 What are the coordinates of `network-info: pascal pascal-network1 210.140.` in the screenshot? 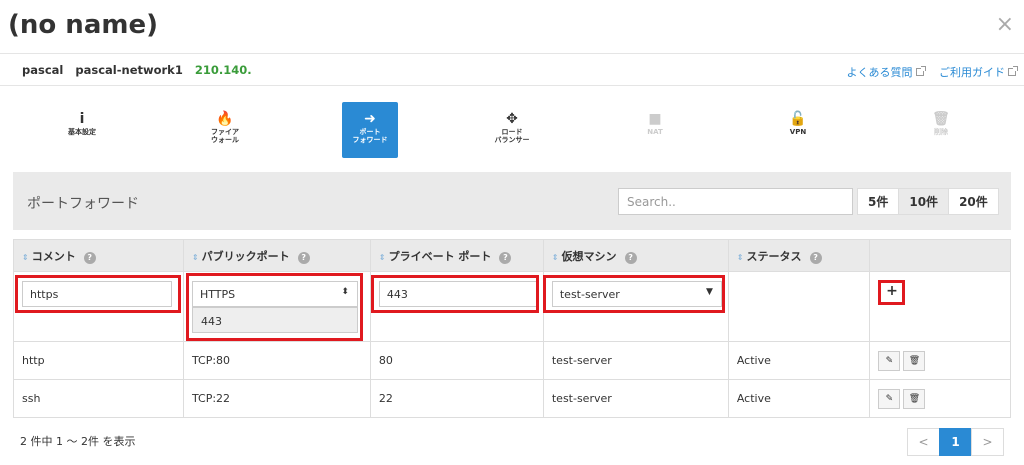 It's located at (141, 70).